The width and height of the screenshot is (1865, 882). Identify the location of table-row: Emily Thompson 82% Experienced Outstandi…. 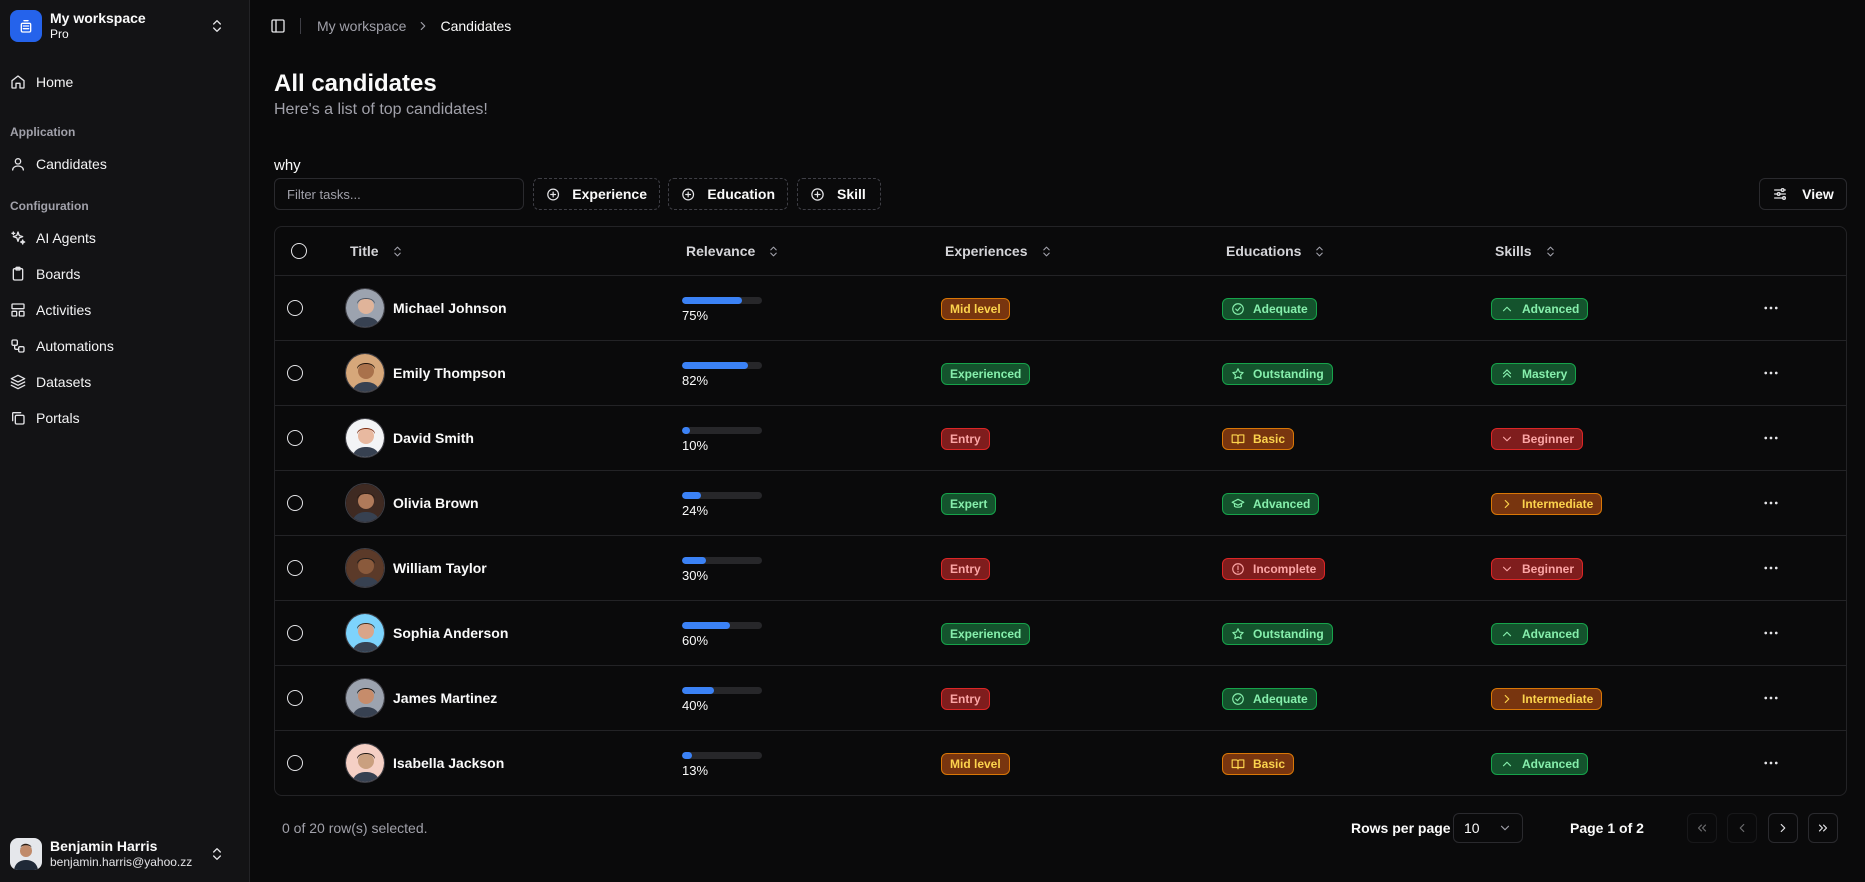
(1060, 373).